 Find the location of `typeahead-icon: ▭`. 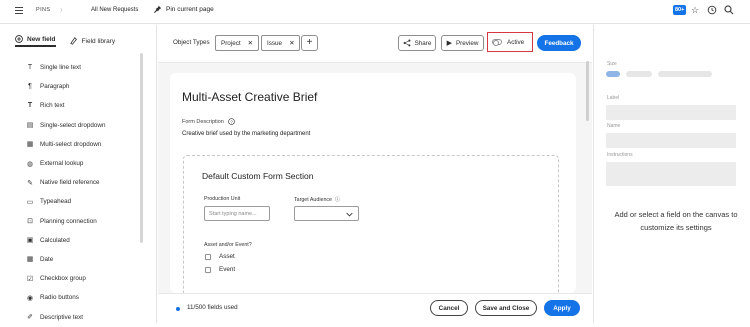

typeahead-icon: ▭ is located at coordinates (30, 202).